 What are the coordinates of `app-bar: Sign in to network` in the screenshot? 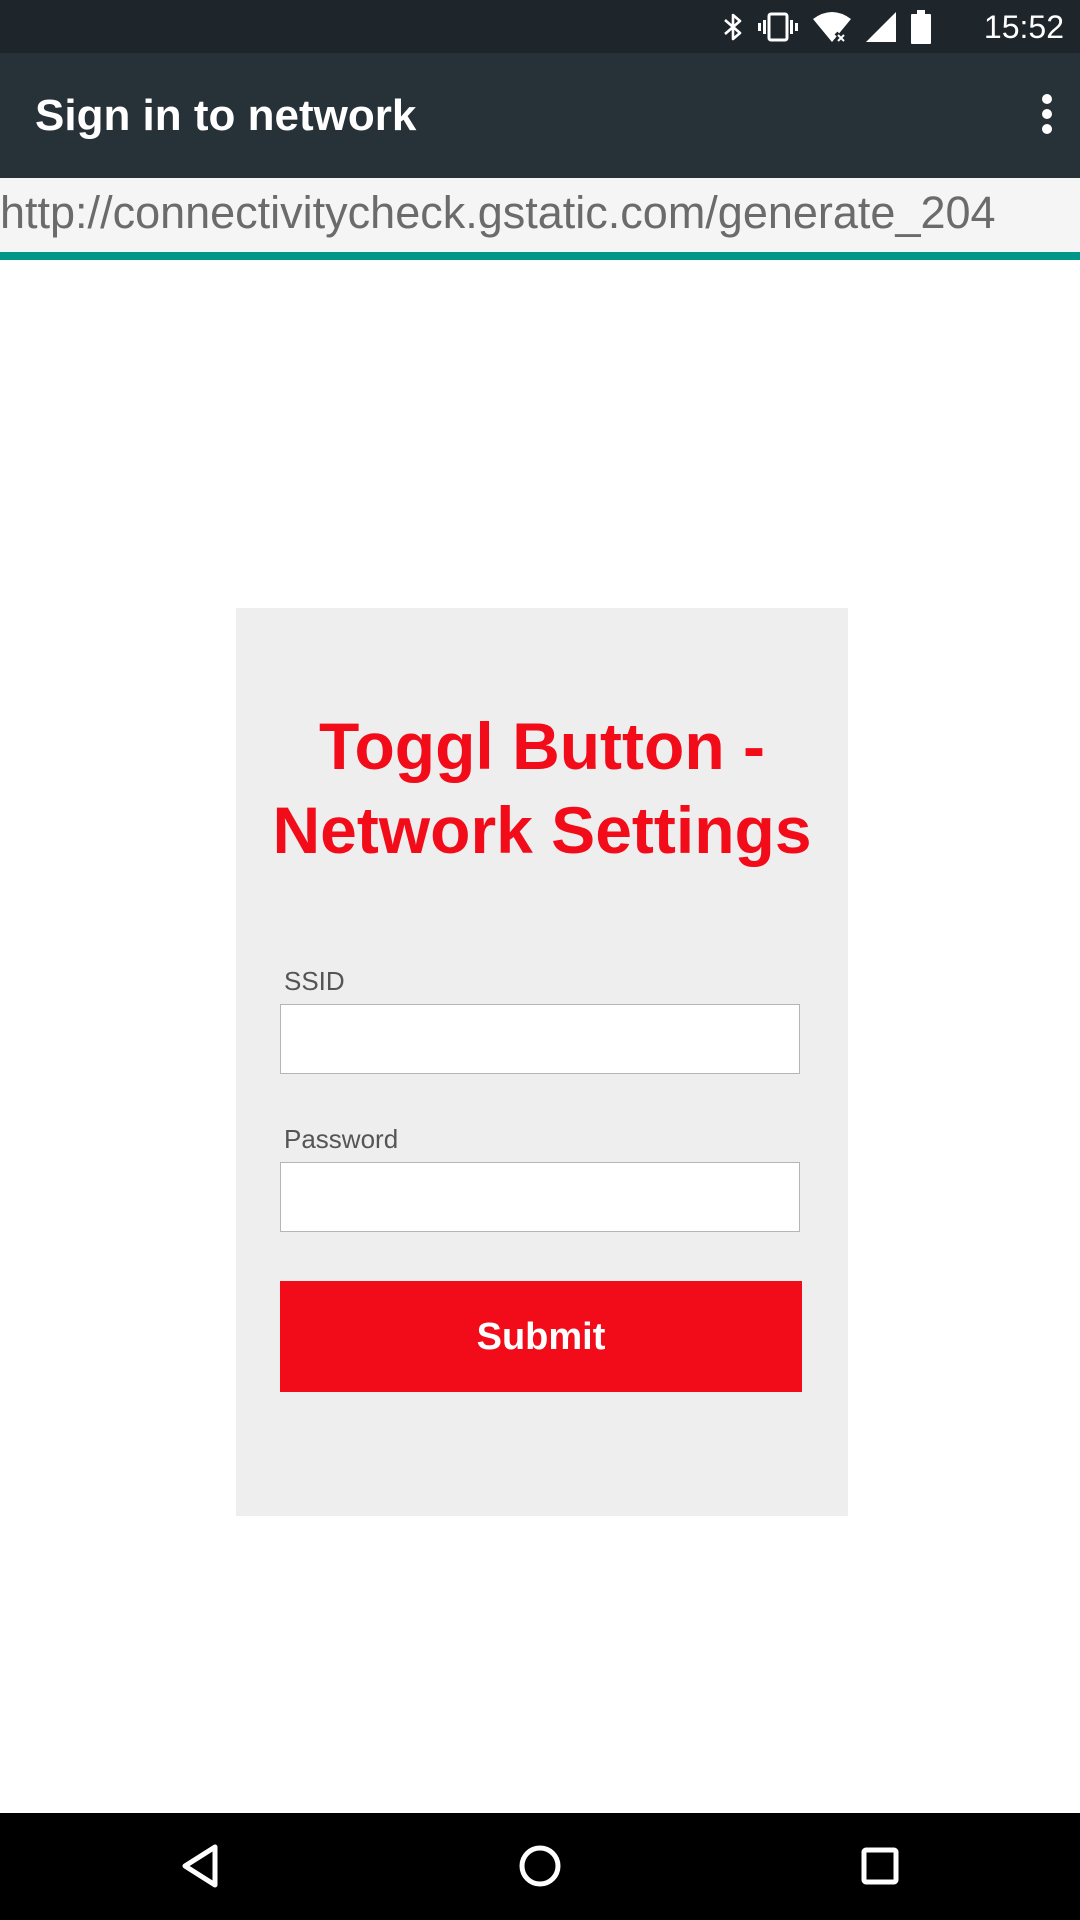 It's located at (540, 115).